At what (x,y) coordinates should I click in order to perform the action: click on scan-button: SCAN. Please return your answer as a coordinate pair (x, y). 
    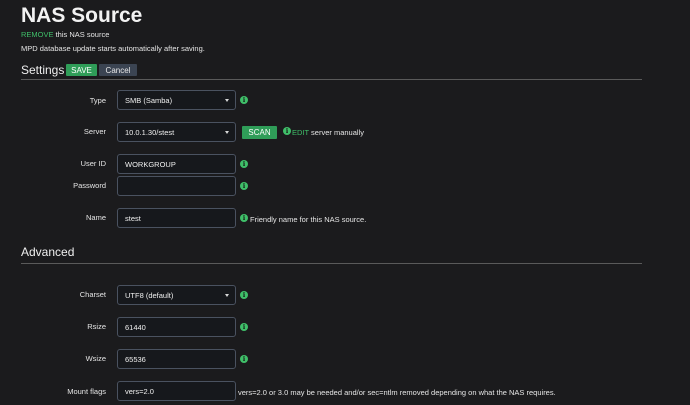
    Looking at the image, I should click on (259, 132).